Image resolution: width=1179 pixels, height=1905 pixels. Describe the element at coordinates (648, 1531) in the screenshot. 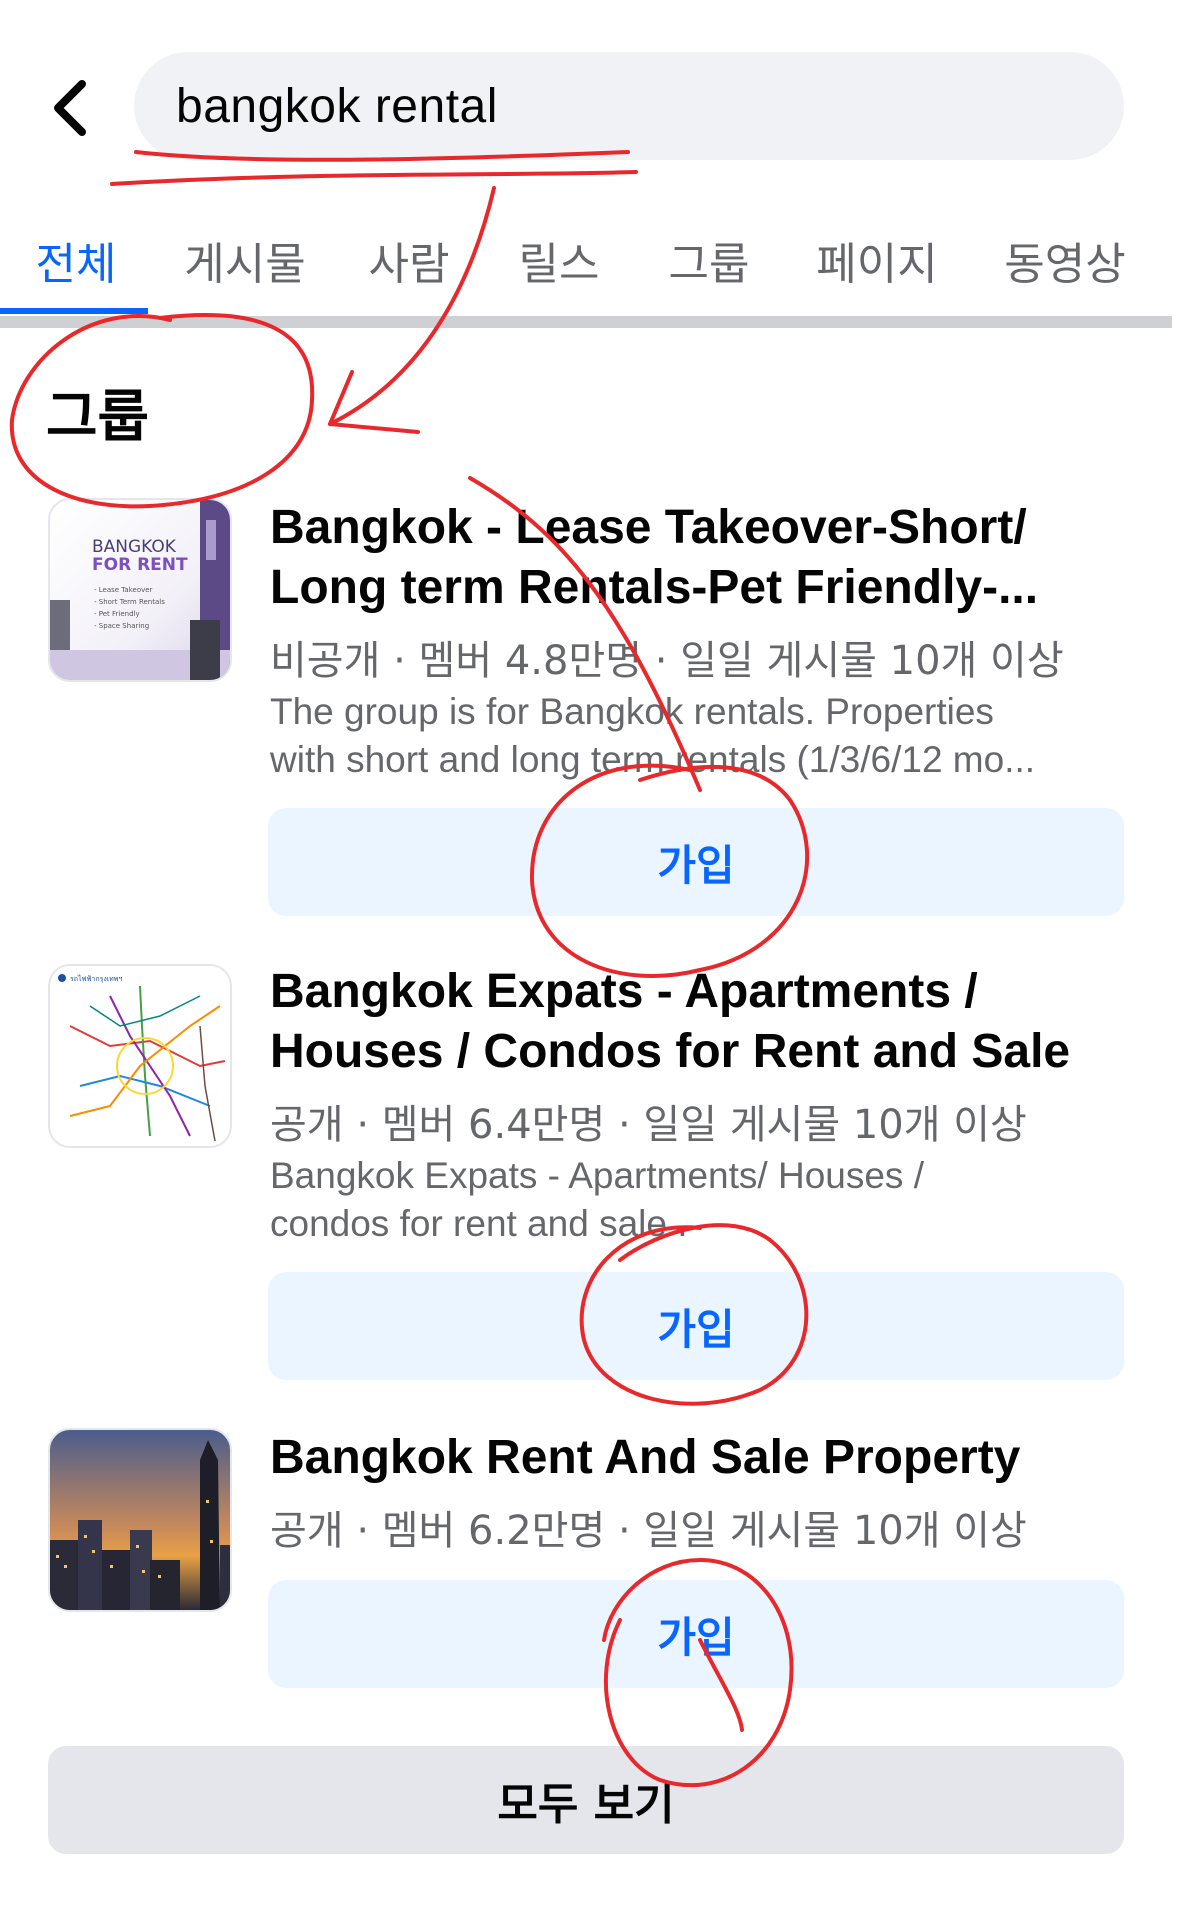

I see `group-meta: 공개 · 멤버 6.2만명 · 일일 게시물 10개 이상` at that location.